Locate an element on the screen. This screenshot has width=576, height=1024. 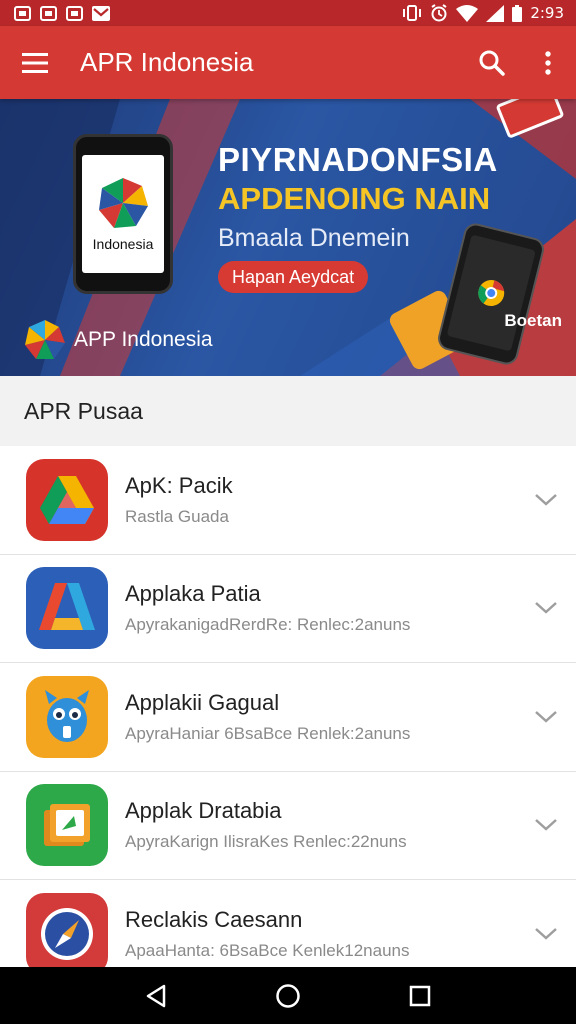
app-title: Applakii Gagual is located at coordinates (202, 702).